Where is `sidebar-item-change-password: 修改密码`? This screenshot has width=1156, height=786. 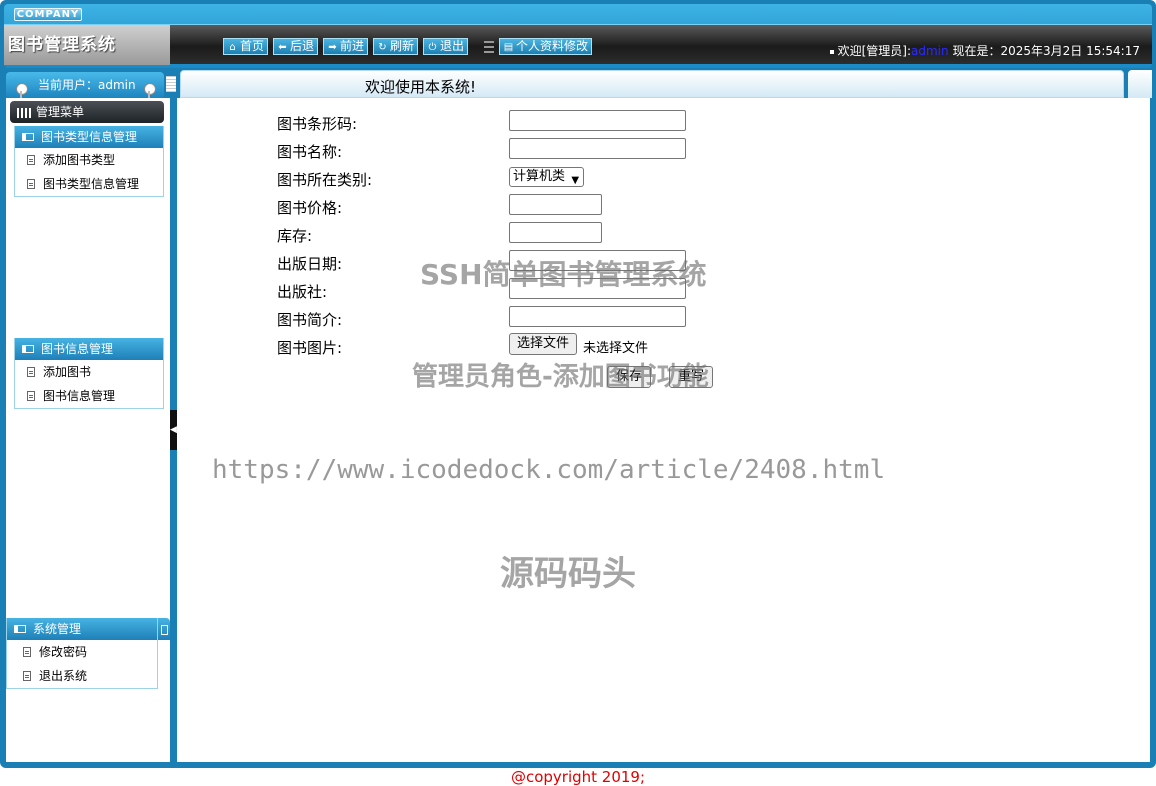 sidebar-item-change-password: 修改密码 is located at coordinates (82, 652).